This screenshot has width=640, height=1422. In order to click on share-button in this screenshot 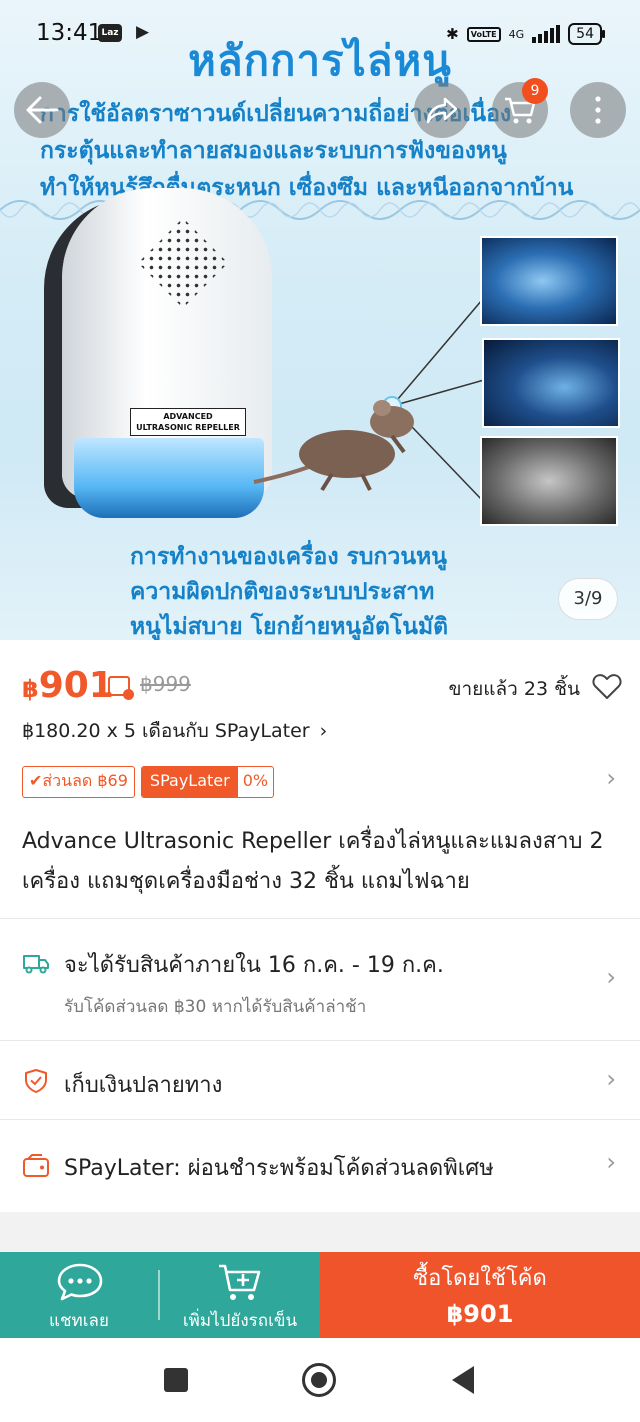, I will do `click(442, 110)`.